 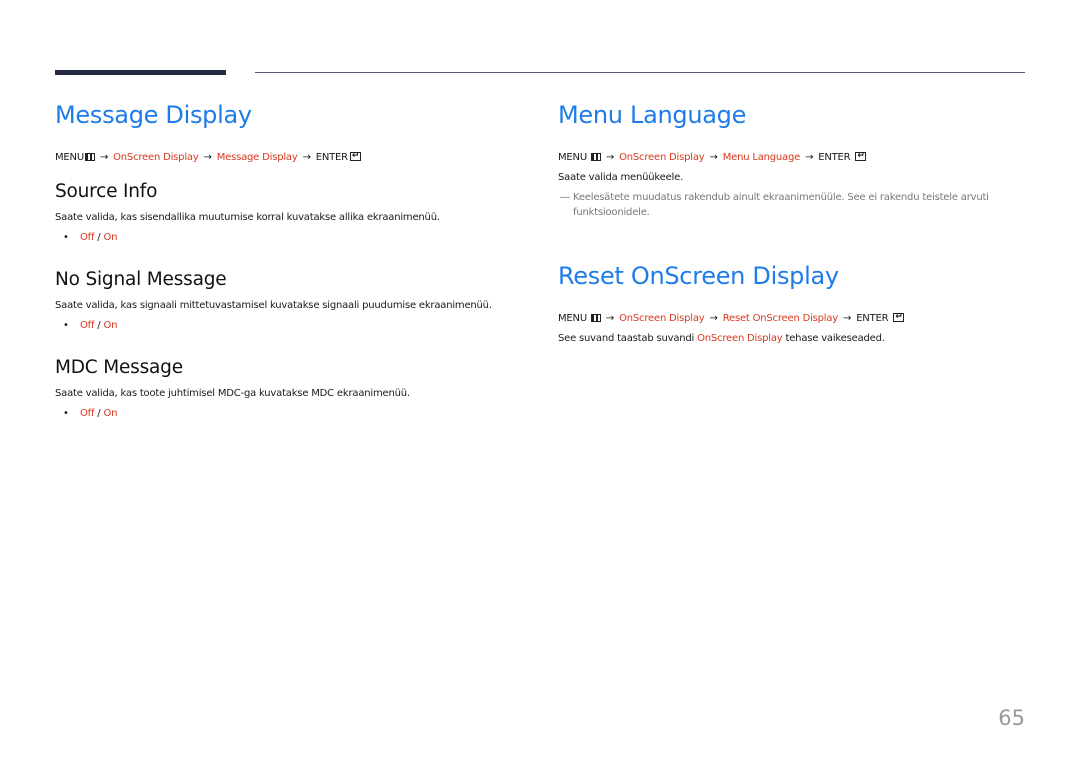 What do you see at coordinates (141, 279) in the screenshot?
I see `subsection-heading: No Signal Message` at bounding box center [141, 279].